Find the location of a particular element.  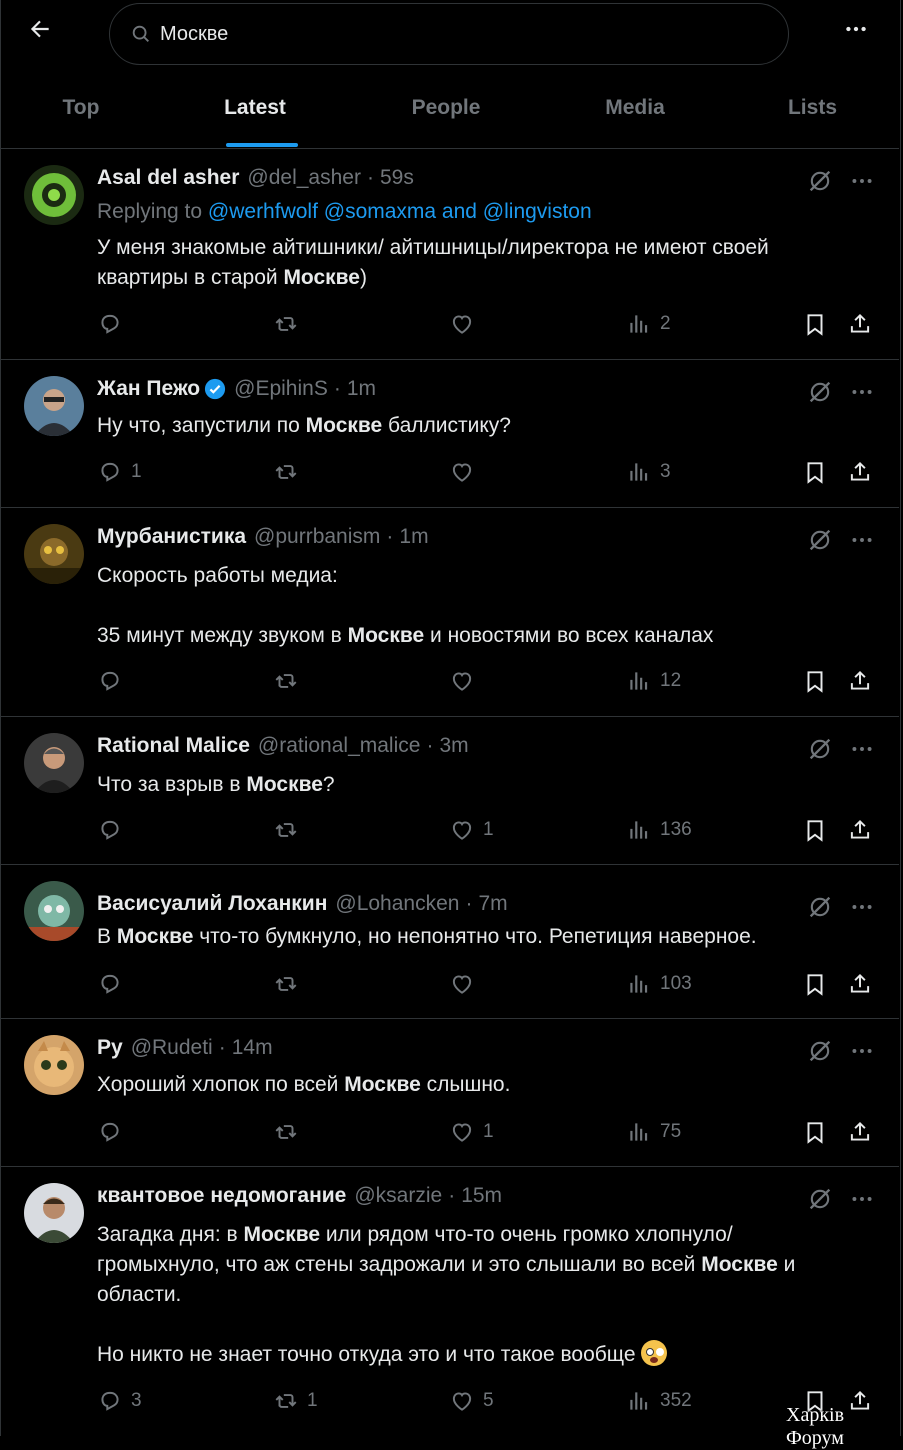

views-button: 2 is located at coordinates (648, 324).